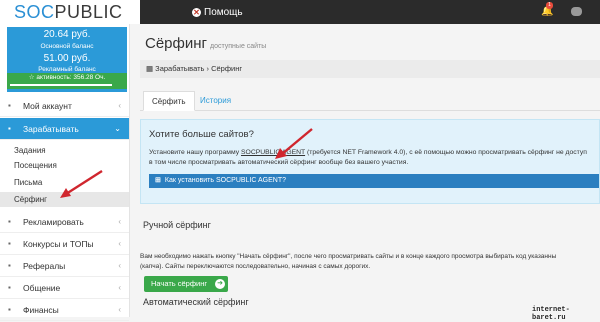 The height and width of the screenshot is (322, 600). What do you see at coordinates (9, 221) in the screenshot?
I see `chart-icon: ▪` at bounding box center [9, 221].